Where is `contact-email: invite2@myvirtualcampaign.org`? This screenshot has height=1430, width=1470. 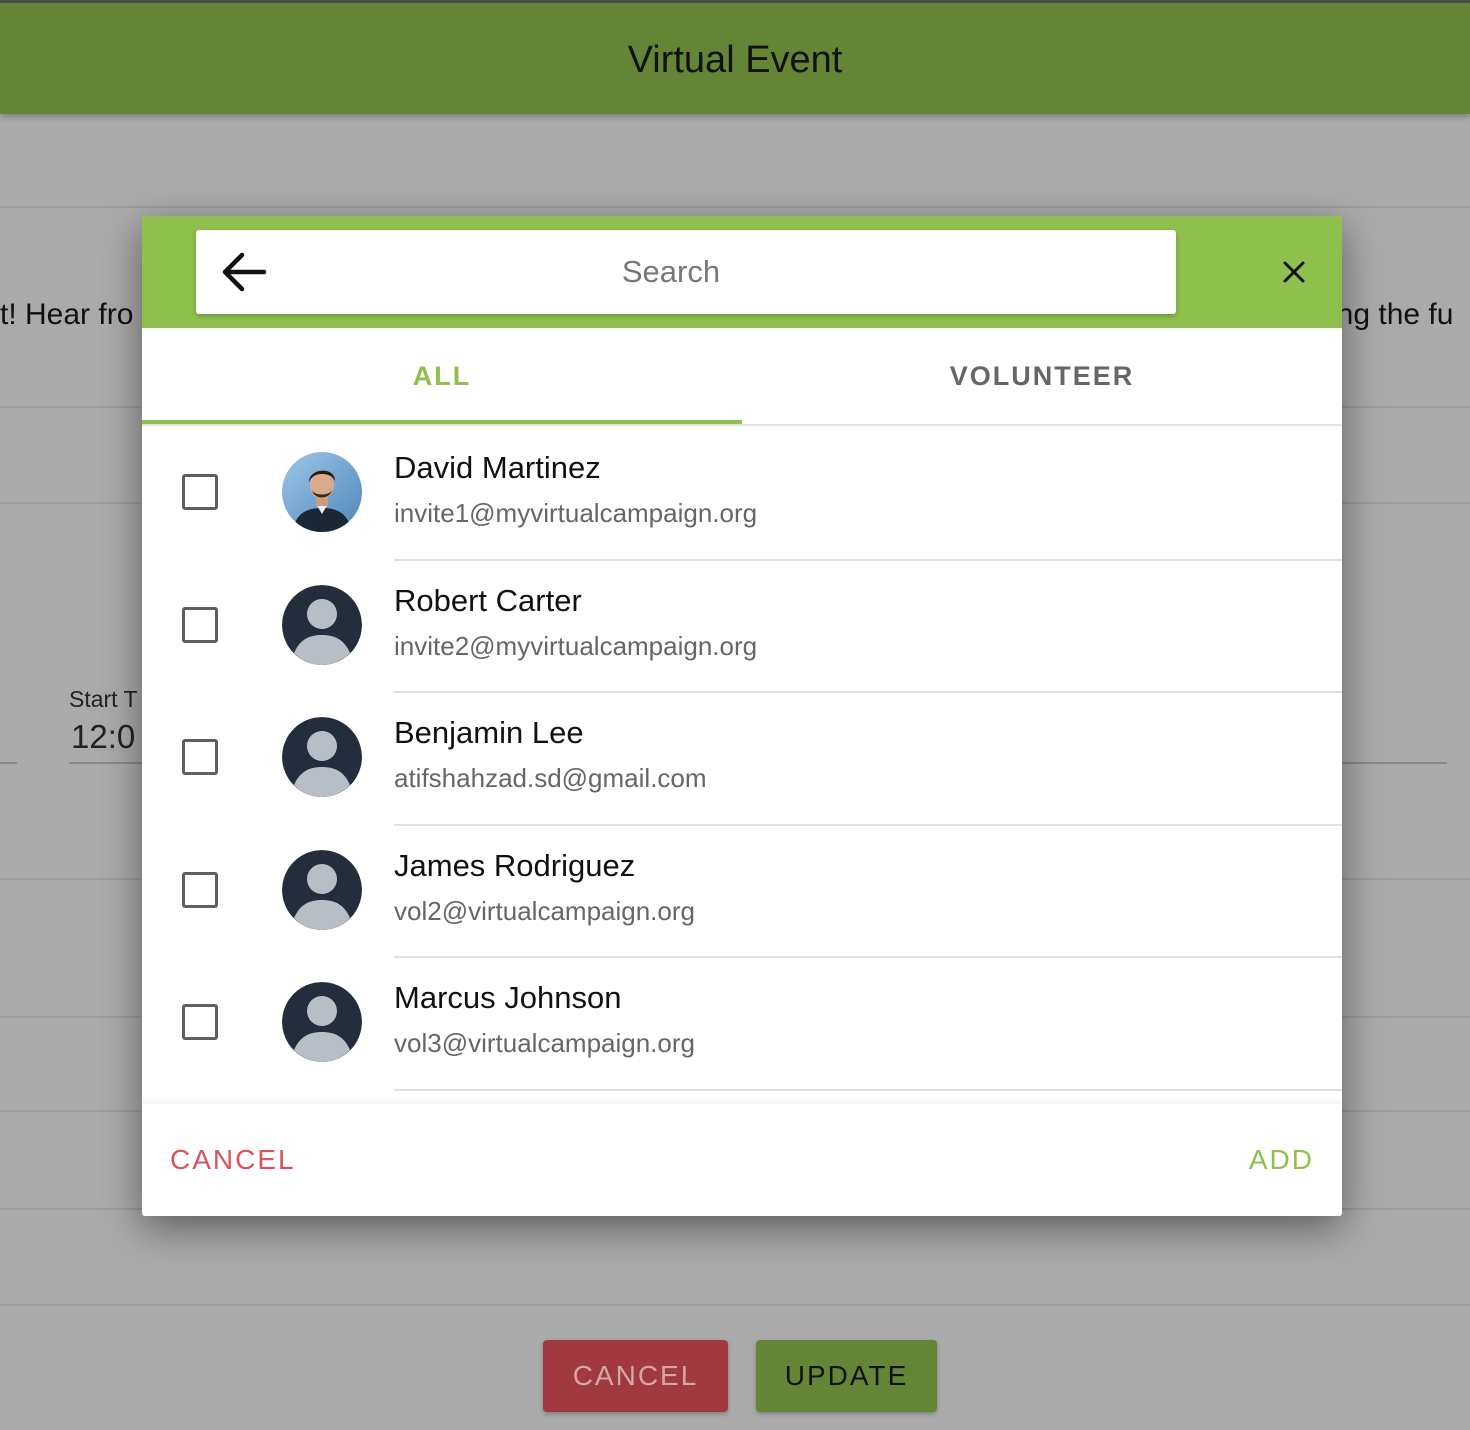 contact-email: invite2@myvirtualcampaign.org is located at coordinates (576, 645).